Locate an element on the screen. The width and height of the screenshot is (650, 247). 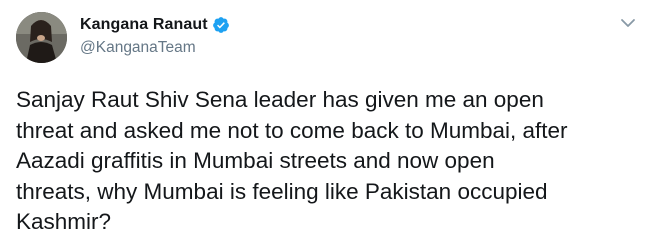
author-display-name: Kangana Ranaut is located at coordinates (144, 25).